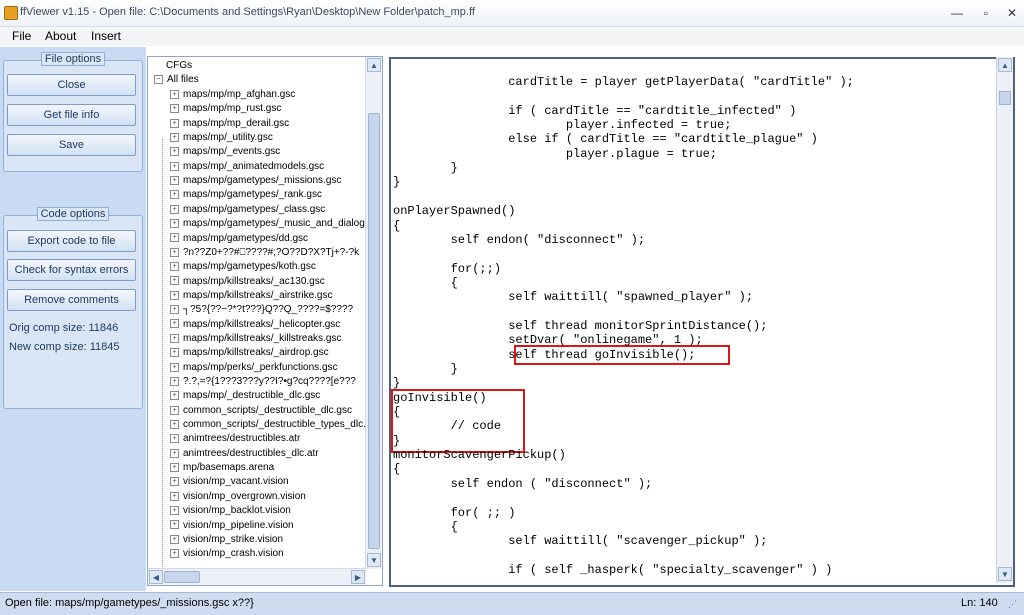  I want to click on tree-item: + vision/mp_backlot.vision, so click(230, 512).